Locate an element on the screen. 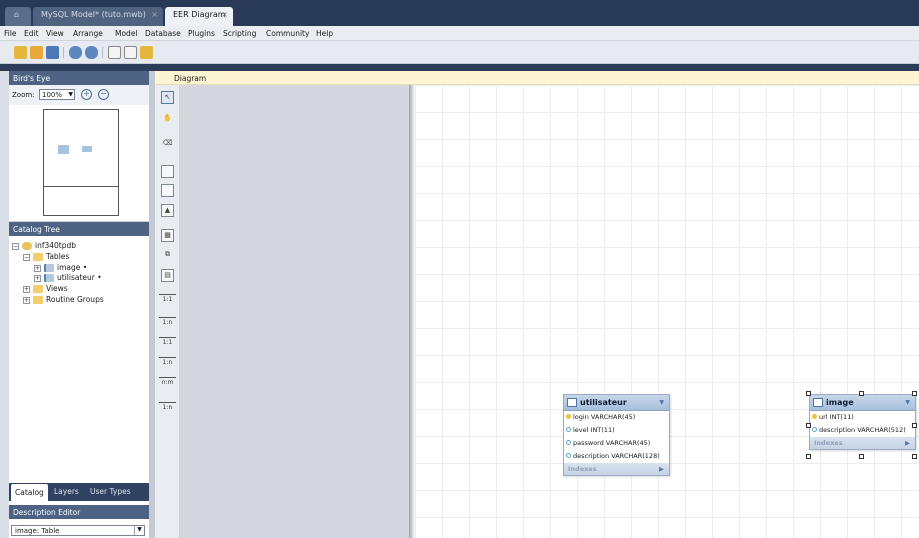 The height and width of the screenshot is (538, 919). birds-eye-viewport is located at coordinates (81, 162).